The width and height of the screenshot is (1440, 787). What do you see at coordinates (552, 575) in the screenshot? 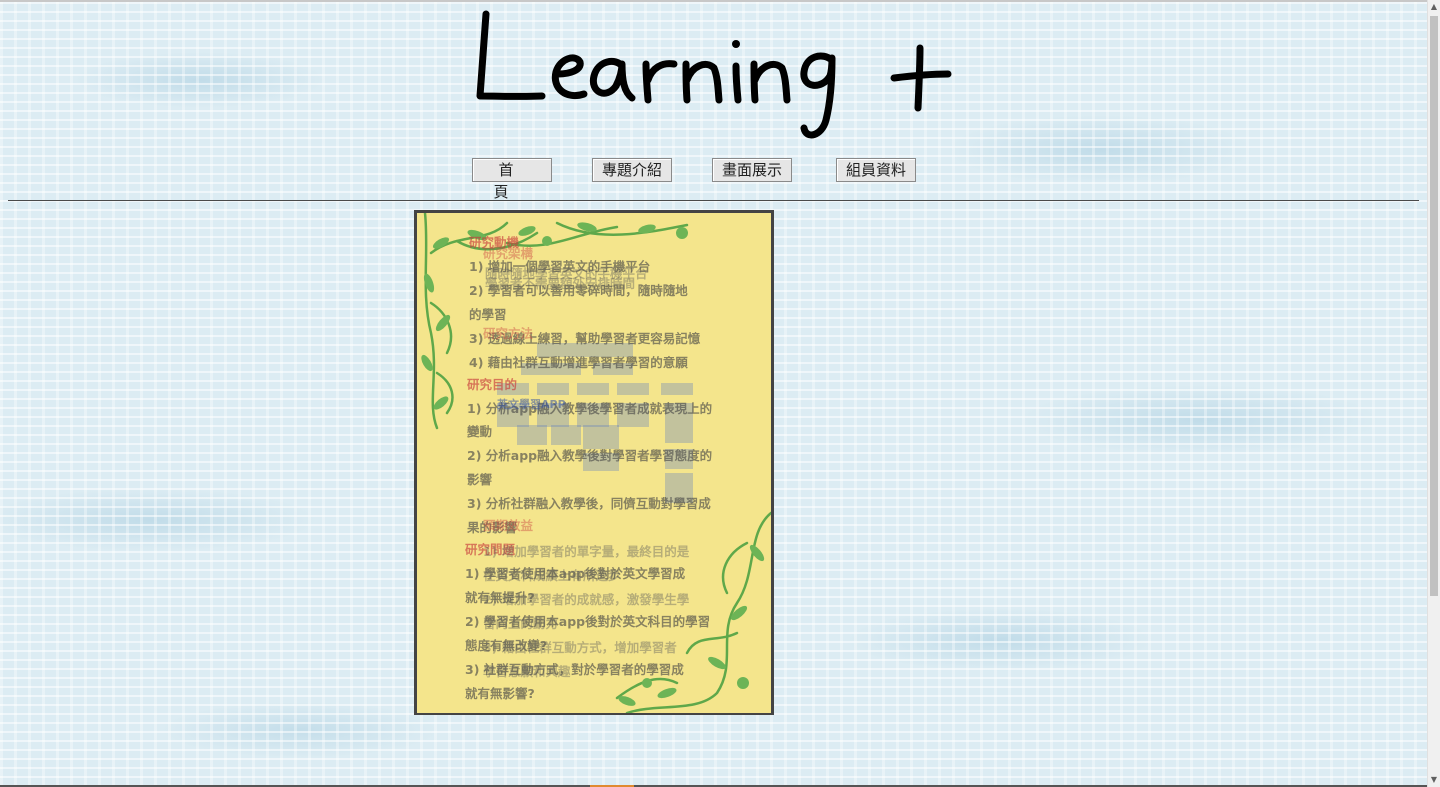
I see `poster-overlay-line: 在英文科成績上有所進步` at bounding box center [552, 575].